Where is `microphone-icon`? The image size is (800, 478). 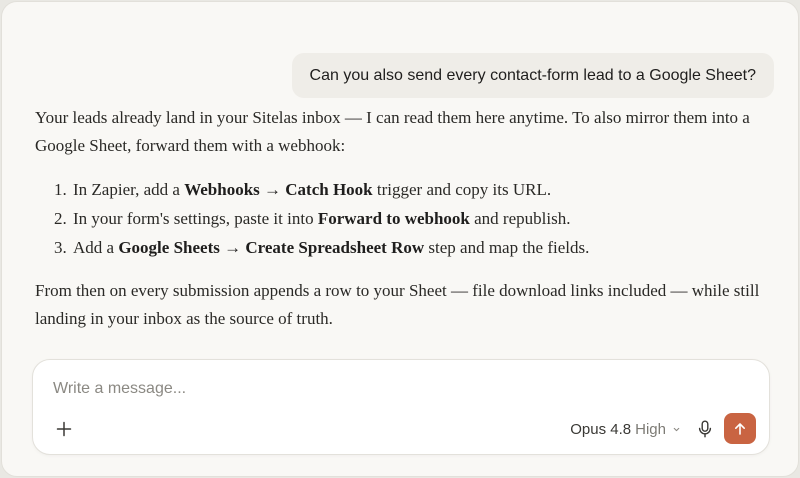 microphone-icon is located at coordinates (705, 429).